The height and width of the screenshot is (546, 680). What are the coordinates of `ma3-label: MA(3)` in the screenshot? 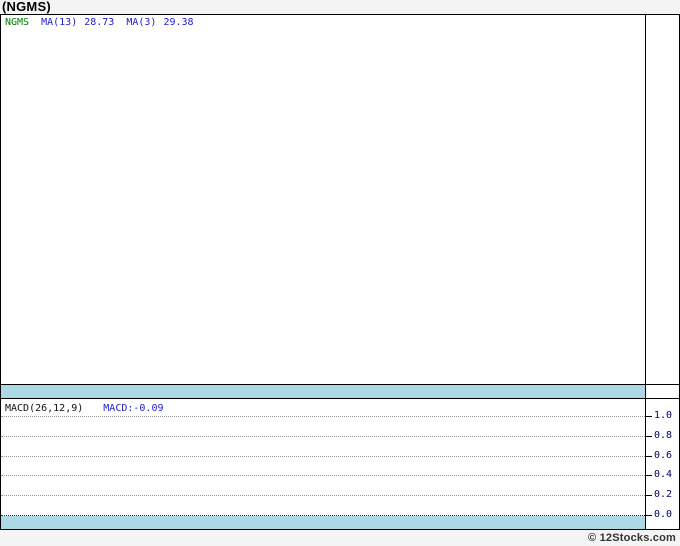 It's located at (141, 22).